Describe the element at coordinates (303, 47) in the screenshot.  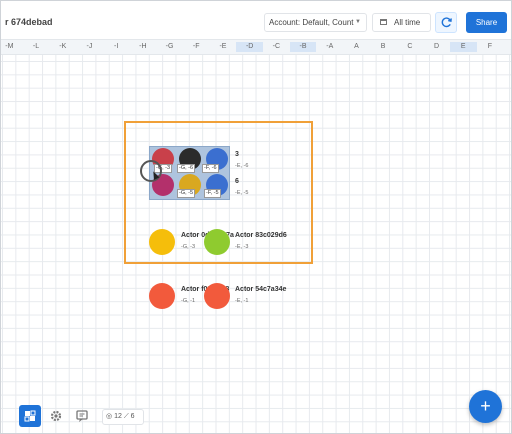
I see `column-label: -B` at that location.